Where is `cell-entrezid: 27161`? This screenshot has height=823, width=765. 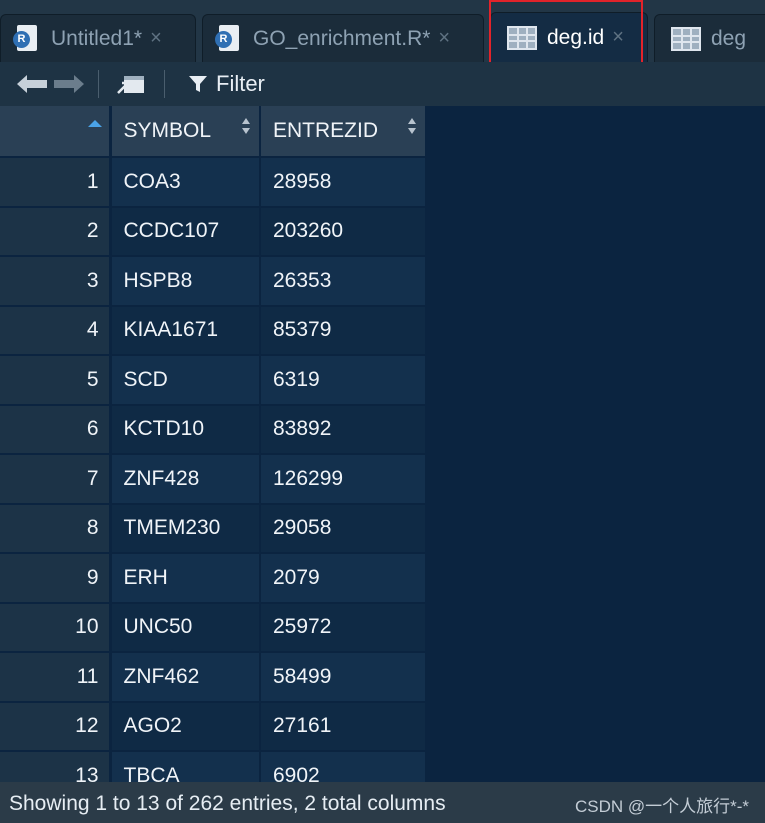
cell-entrezid: 27161 is located at coordinates (343, 726).